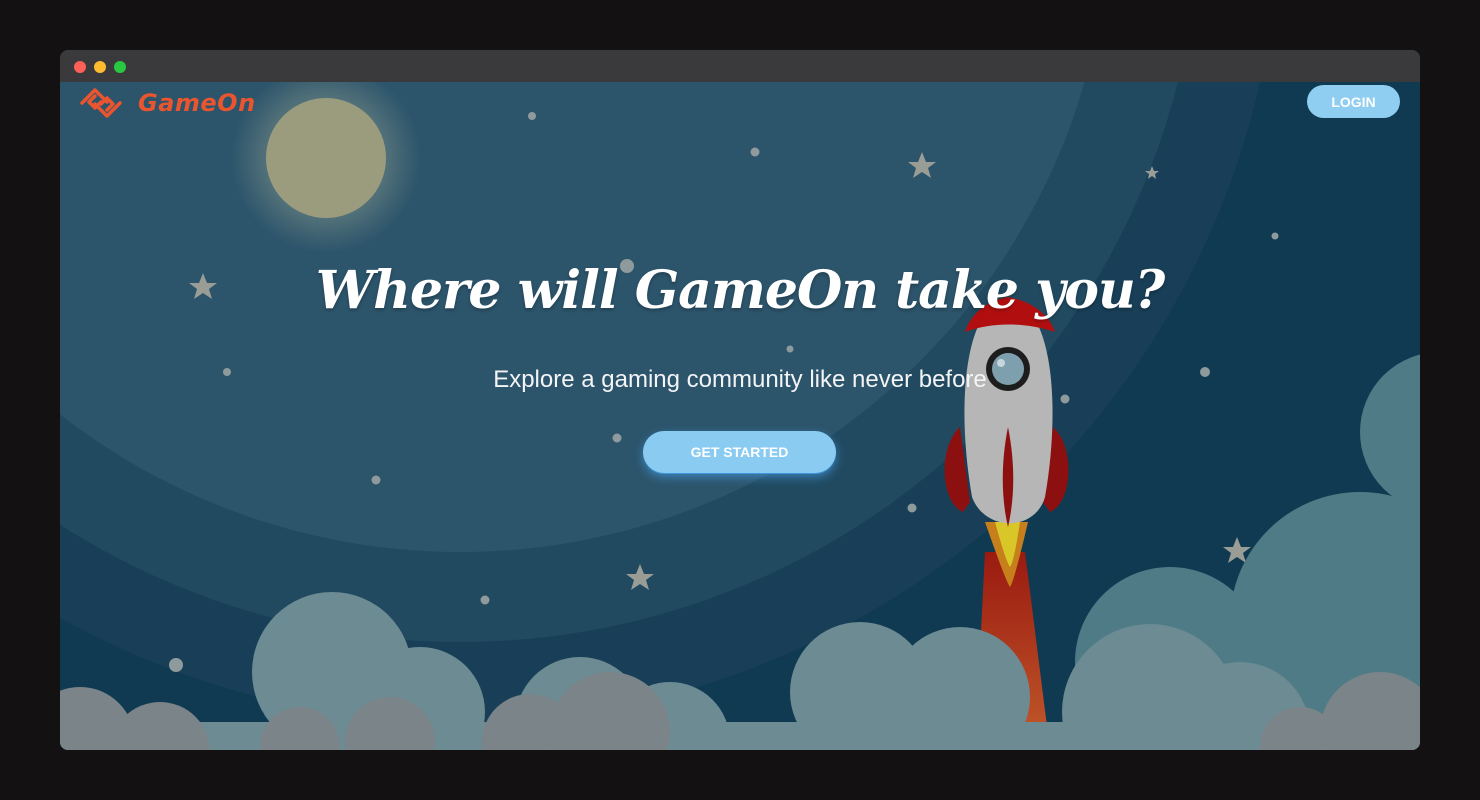 This screenshot has width=1480, height=800. I want to click on brand-logo: GameOn, so click(167, 103).